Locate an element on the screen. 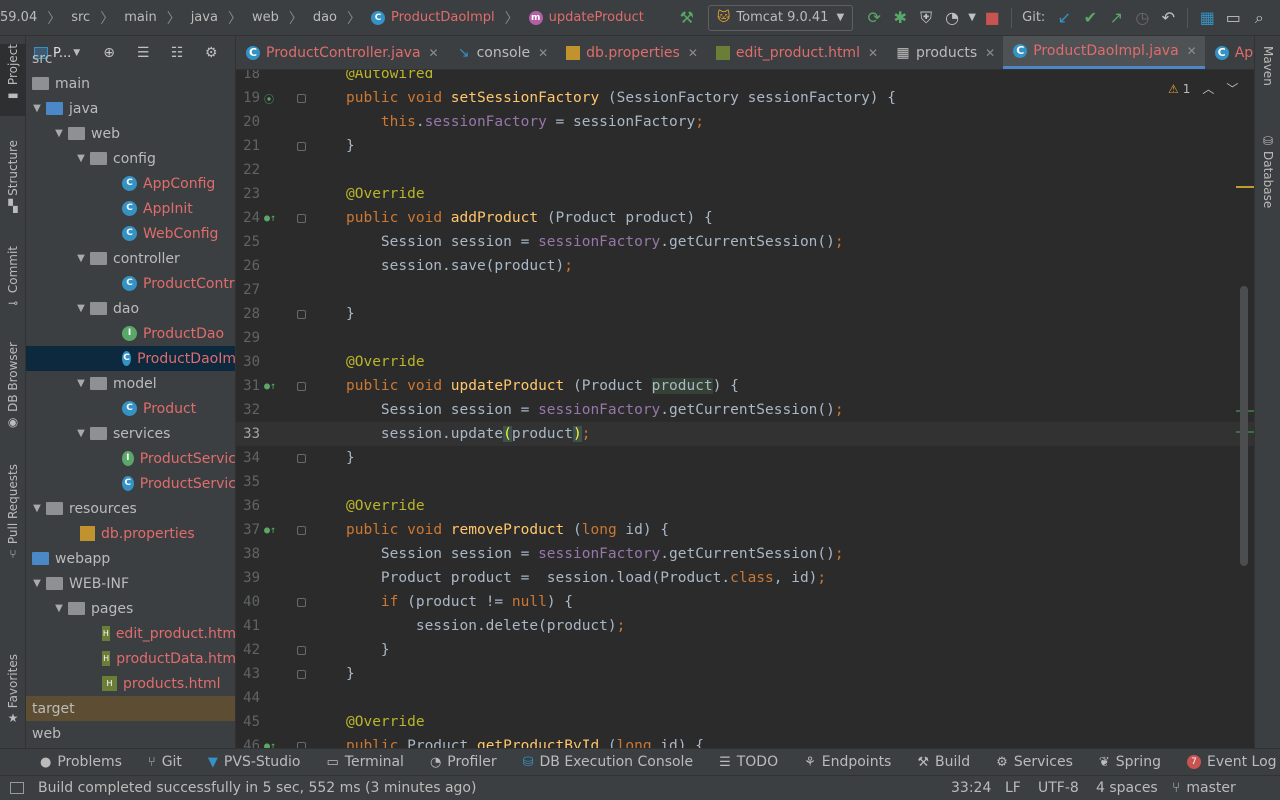 This screenshot has width=1280, height=800. code-line: 41 session.delete(product); is located at coordinates (745, 626).